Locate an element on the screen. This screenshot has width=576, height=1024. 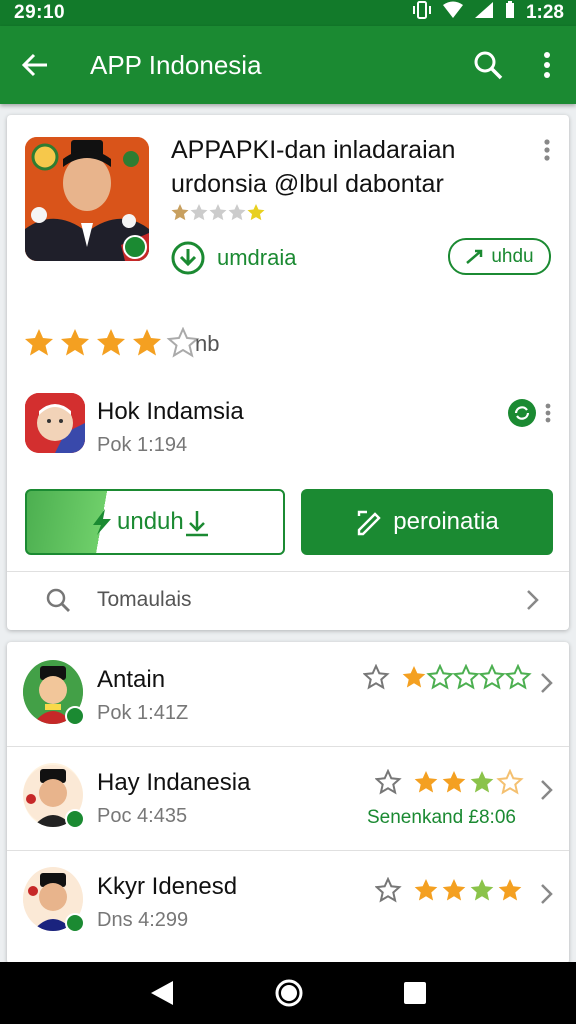
nav-recents-icon is located at coordinates (415, 993).